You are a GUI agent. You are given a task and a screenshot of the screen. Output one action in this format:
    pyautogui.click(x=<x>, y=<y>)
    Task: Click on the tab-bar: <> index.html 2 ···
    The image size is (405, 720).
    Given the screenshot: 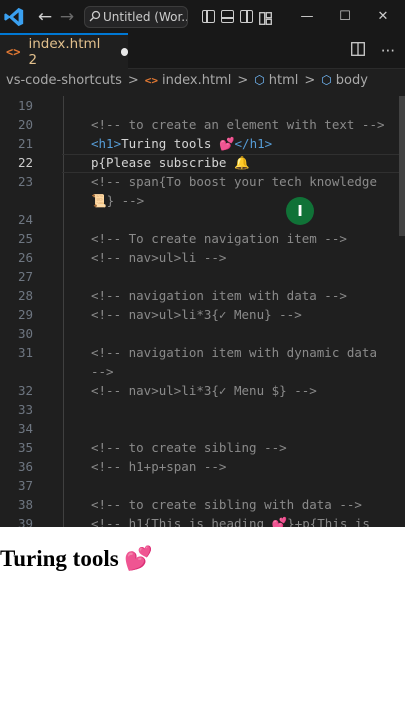 What is the action you would take?
    pyautogui.click(x=202, y=51)
    